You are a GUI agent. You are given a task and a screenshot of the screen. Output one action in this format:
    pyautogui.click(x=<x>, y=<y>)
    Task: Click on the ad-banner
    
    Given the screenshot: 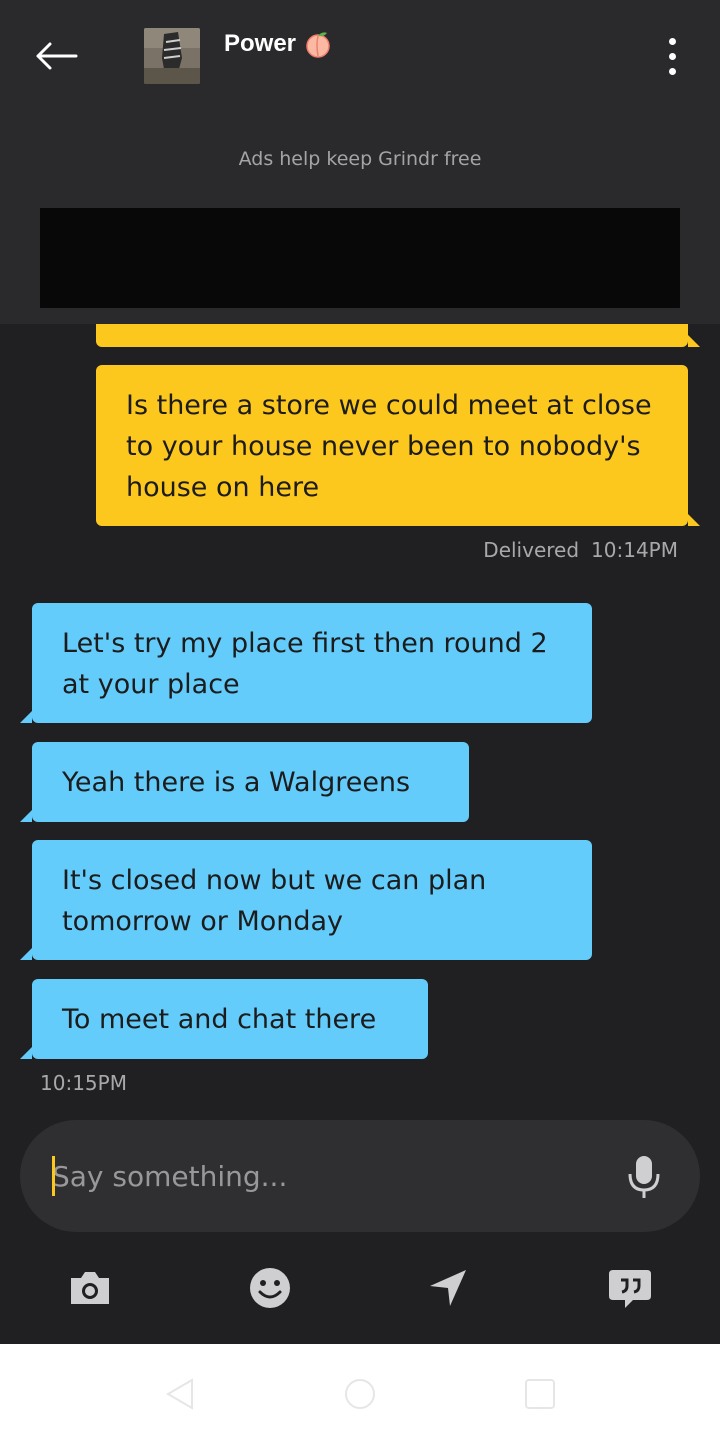 What is the action you would take?
    pyautogui.click(x=360, y=258)
    